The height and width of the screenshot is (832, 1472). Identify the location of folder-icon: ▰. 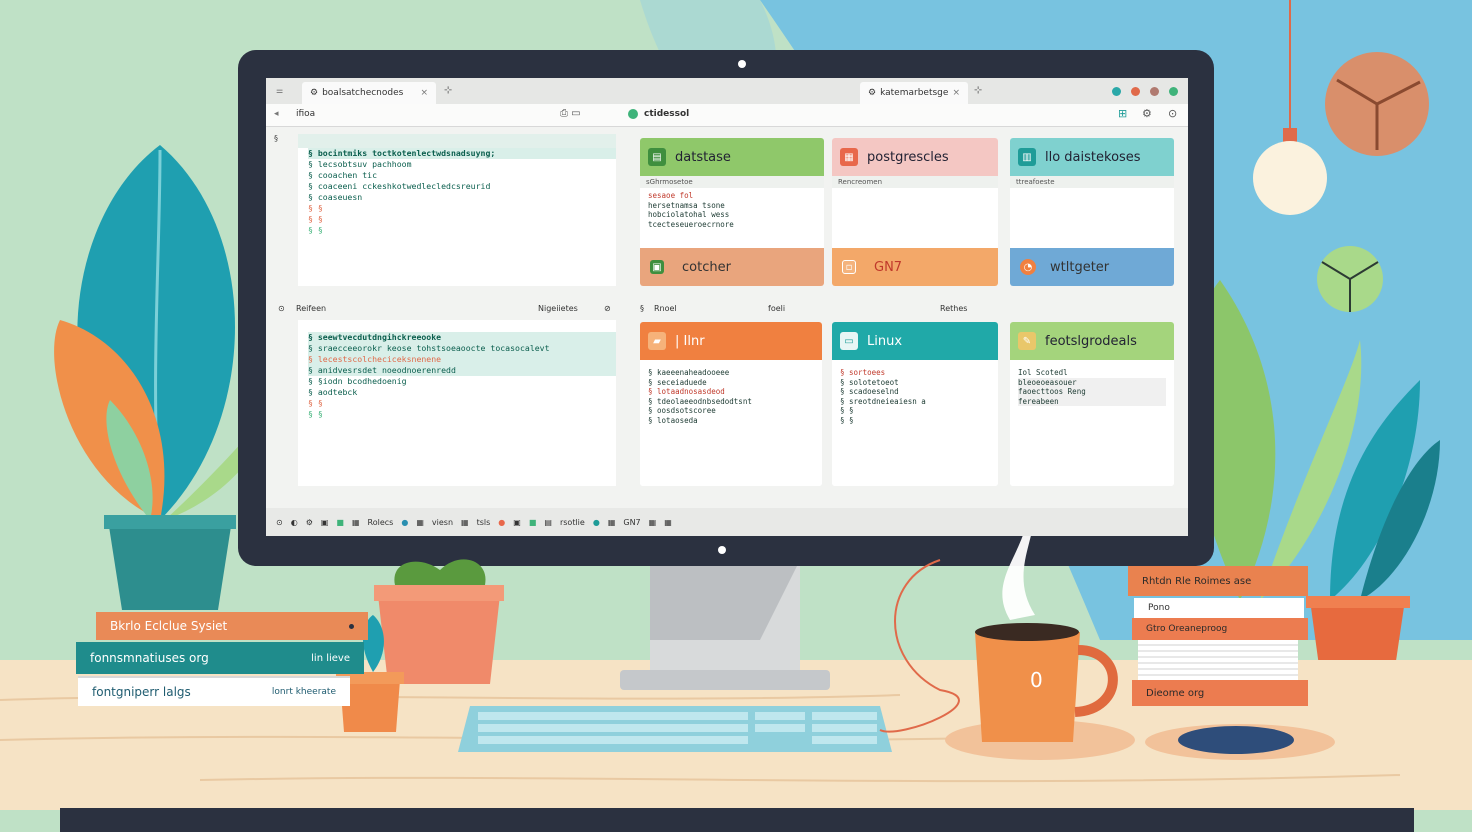
(657, 341).